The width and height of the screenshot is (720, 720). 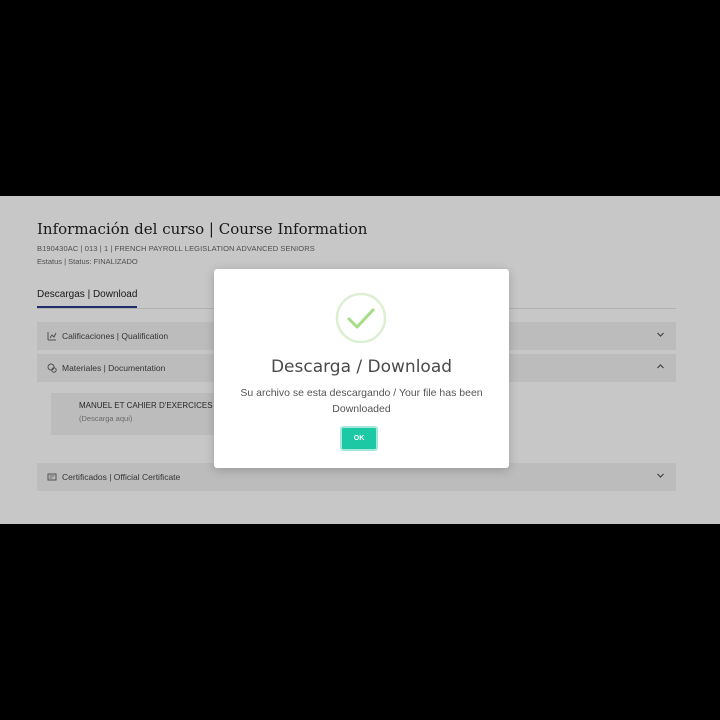 I want to click on modal-title: Descarga / Download, so click(x=361, y=367).